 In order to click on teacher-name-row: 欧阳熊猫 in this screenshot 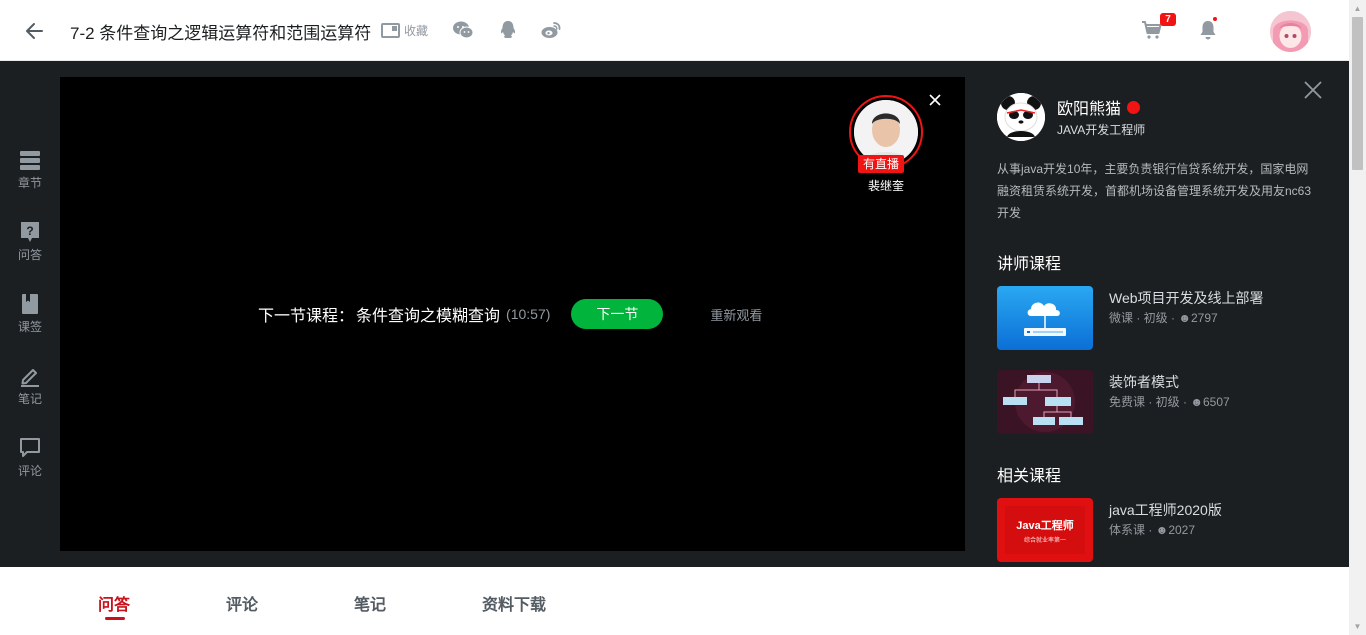, I will do `click(1099, 107)`.